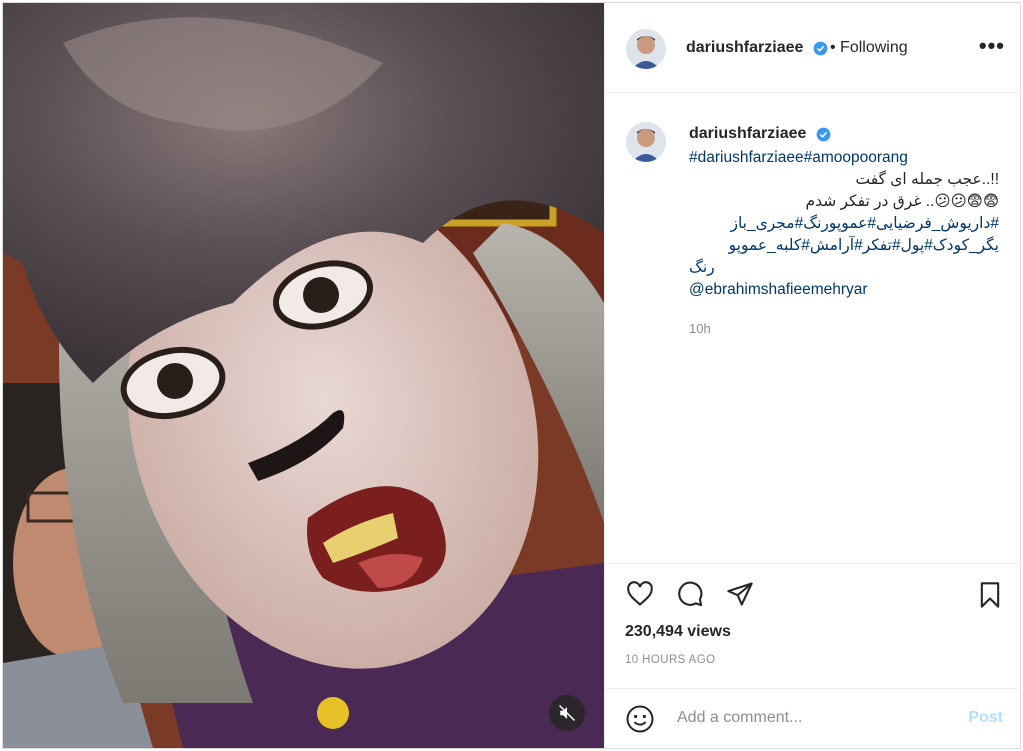 The image size is (1023, 751). I want to click on header-username: dariushfarziaee, so click(744, 48).